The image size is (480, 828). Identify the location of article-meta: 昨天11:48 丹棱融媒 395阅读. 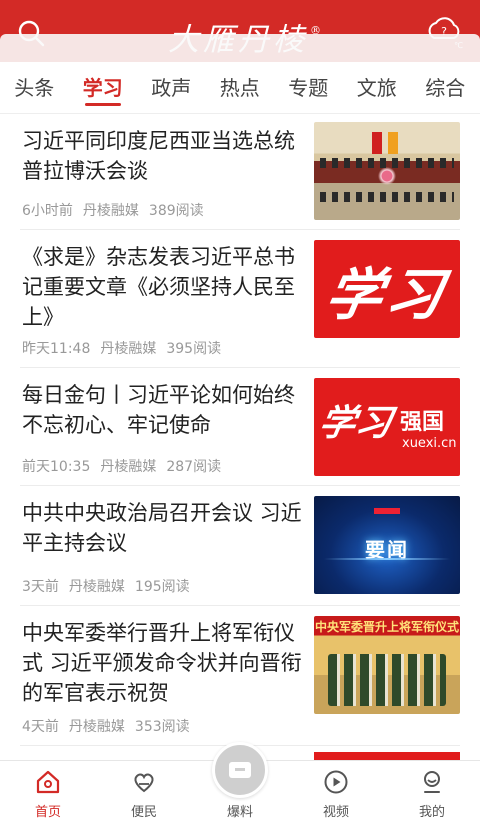
(126, 348).